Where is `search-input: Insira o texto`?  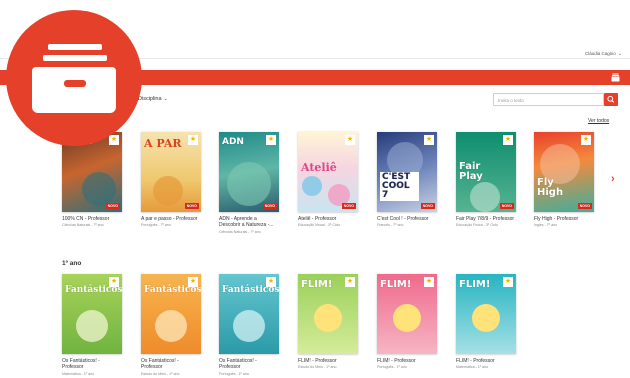 search-input: Insira o texto is located at coordinates (548, 99).